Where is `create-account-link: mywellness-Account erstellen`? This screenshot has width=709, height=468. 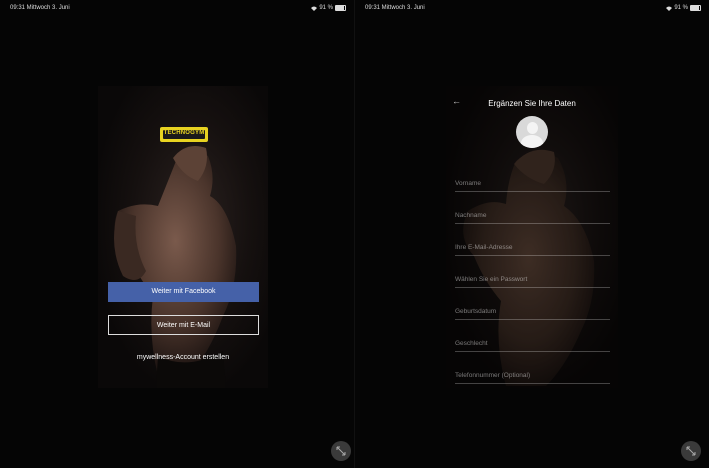
create-account-link: mywellness-Account erstellen is located at coordinates (183, 357).